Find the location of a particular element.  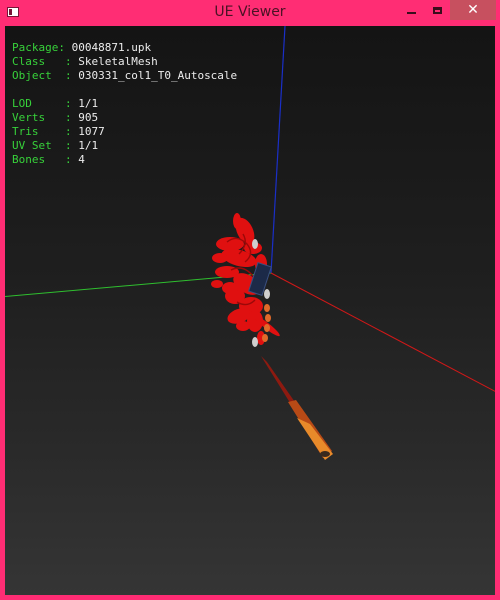

hud-lod-row: LOD : 1/1 is located at coordinates (124, 104).